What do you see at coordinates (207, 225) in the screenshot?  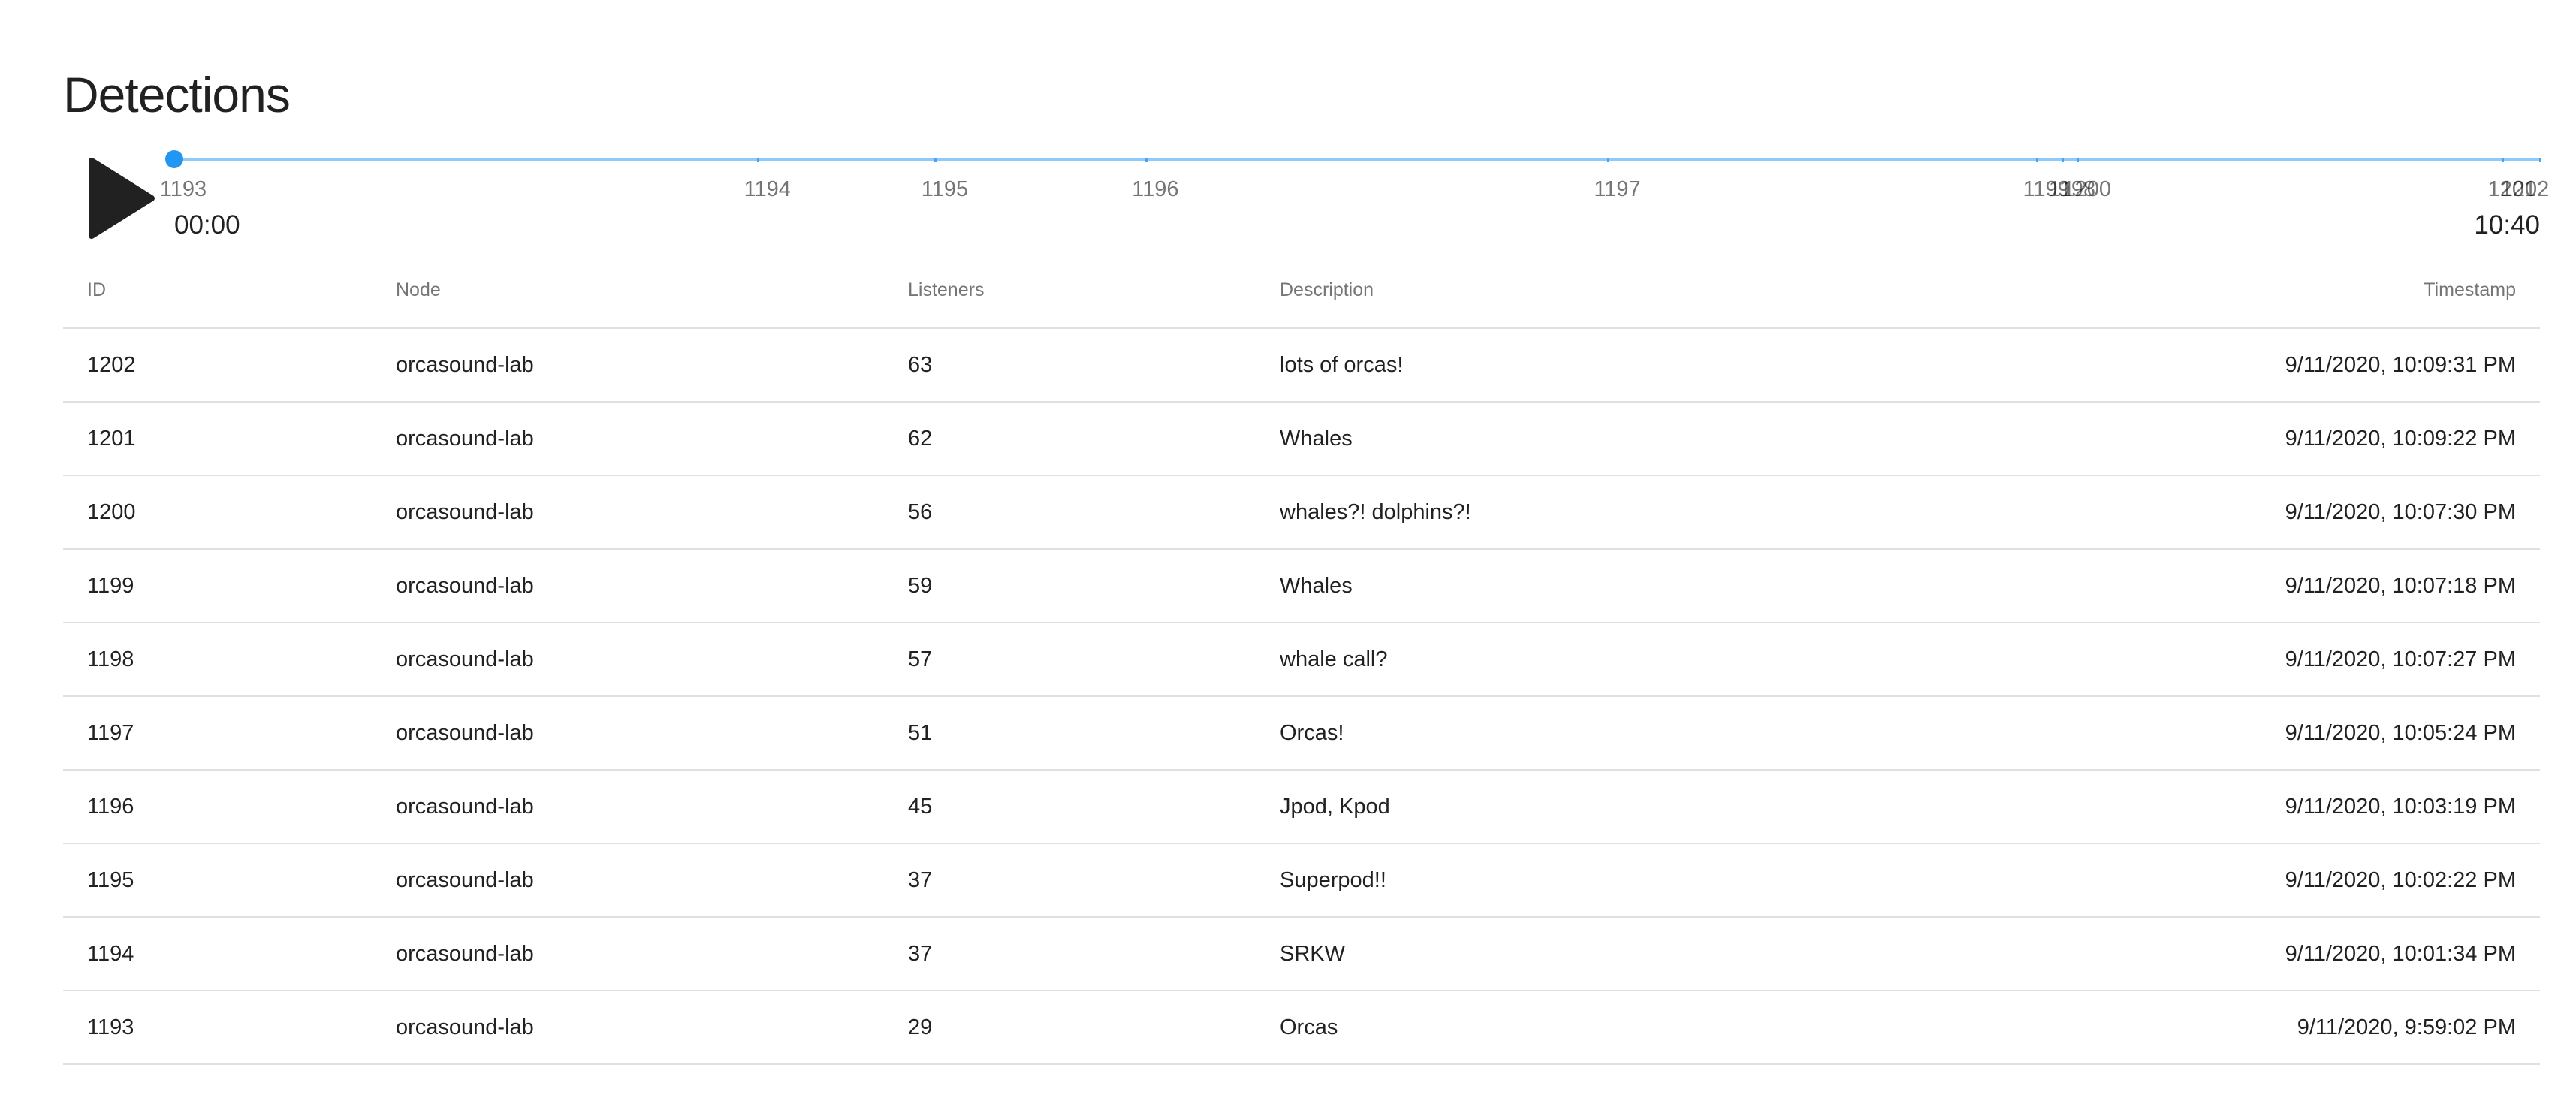 I see `current-time: 00:00` at bounding box center [207, 225].